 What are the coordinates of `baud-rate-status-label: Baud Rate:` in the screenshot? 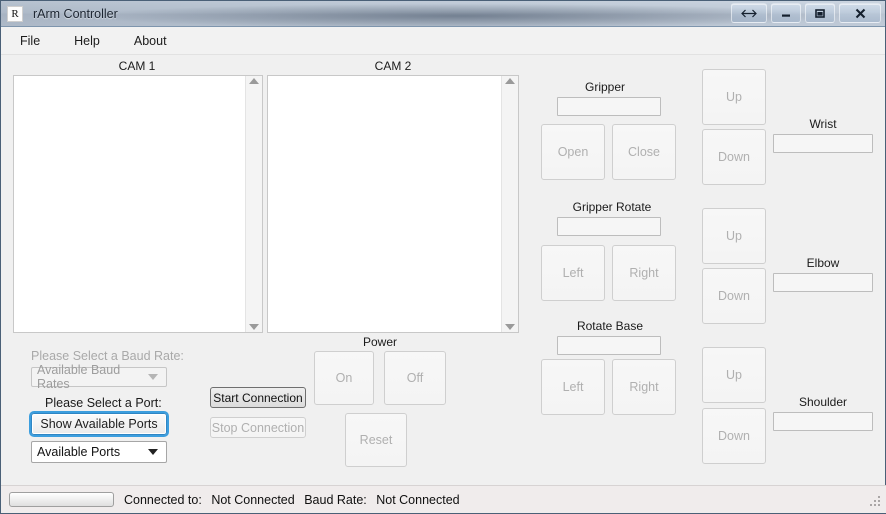 It's located at (335, 499).